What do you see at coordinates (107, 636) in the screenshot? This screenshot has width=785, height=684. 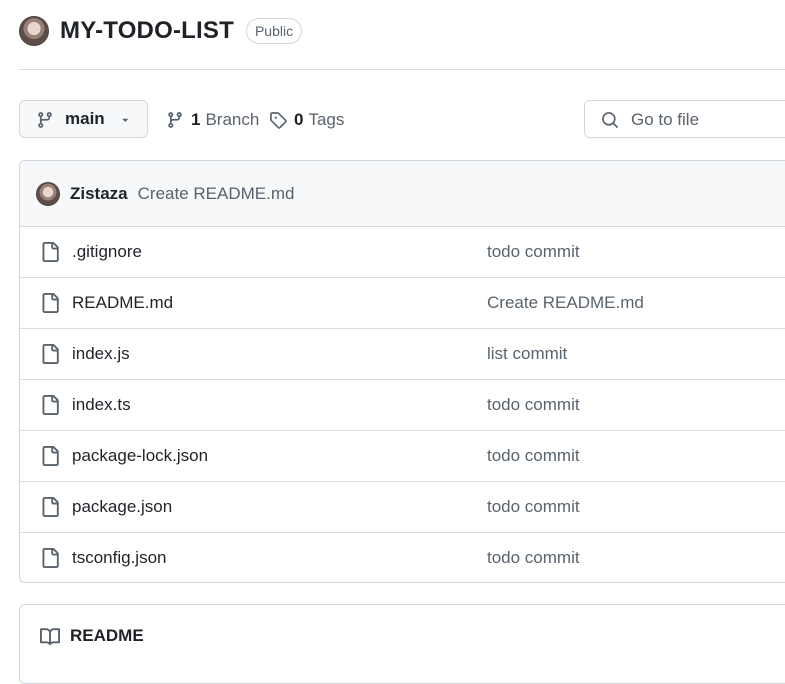 I see `readme-title: README` at bounding box center [107, 636].